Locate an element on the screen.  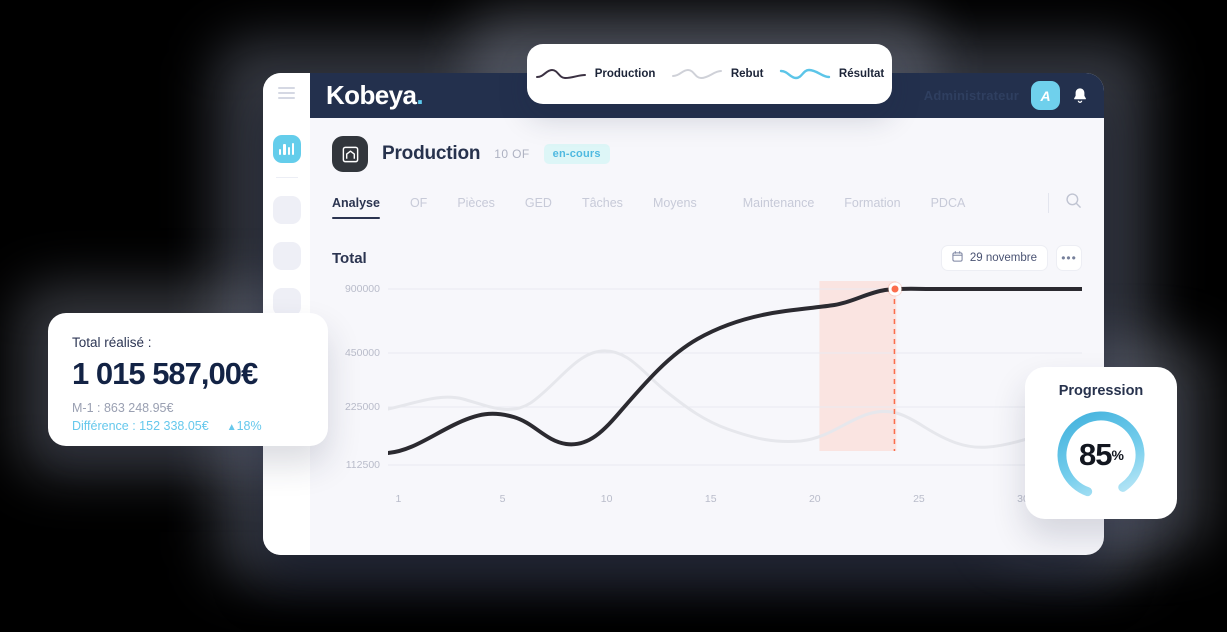
bar-chart-icon is located at coordinates (286, 149).